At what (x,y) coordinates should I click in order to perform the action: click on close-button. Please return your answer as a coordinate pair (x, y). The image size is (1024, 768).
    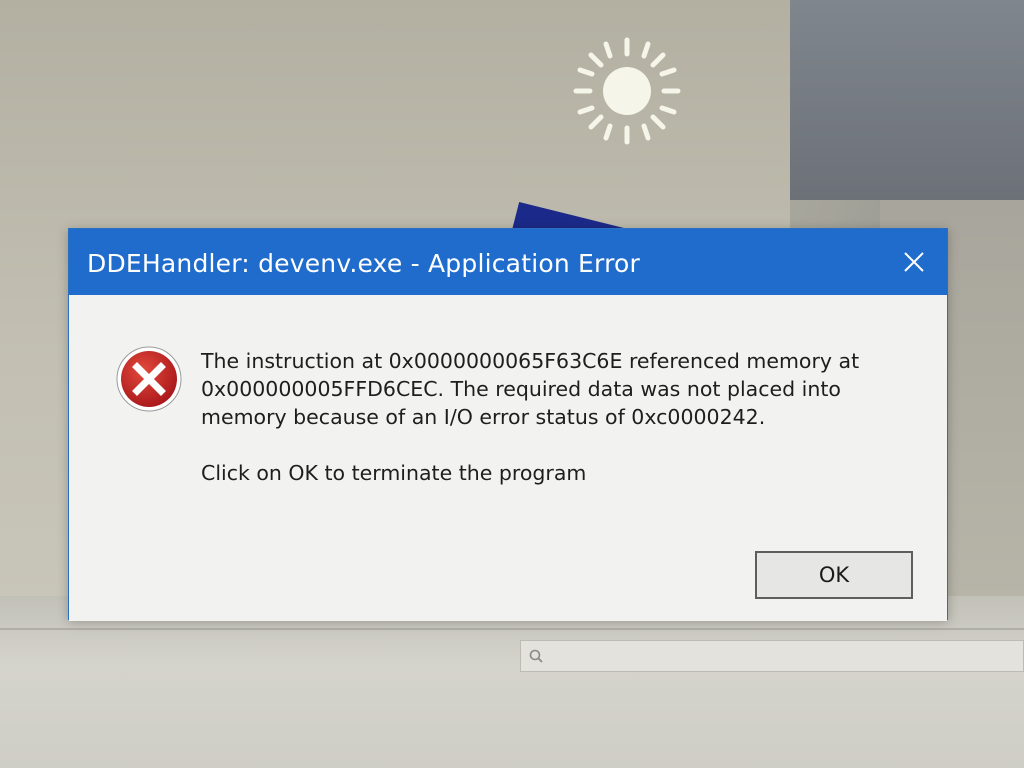
    Looking at the image, I should click on (914, 262).